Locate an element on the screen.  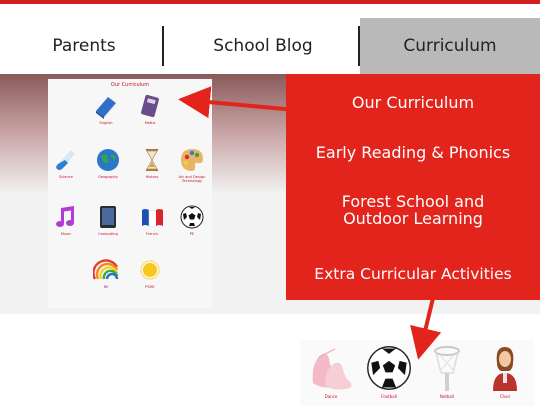
subject-label: Music is located at coordinates (66, 234).